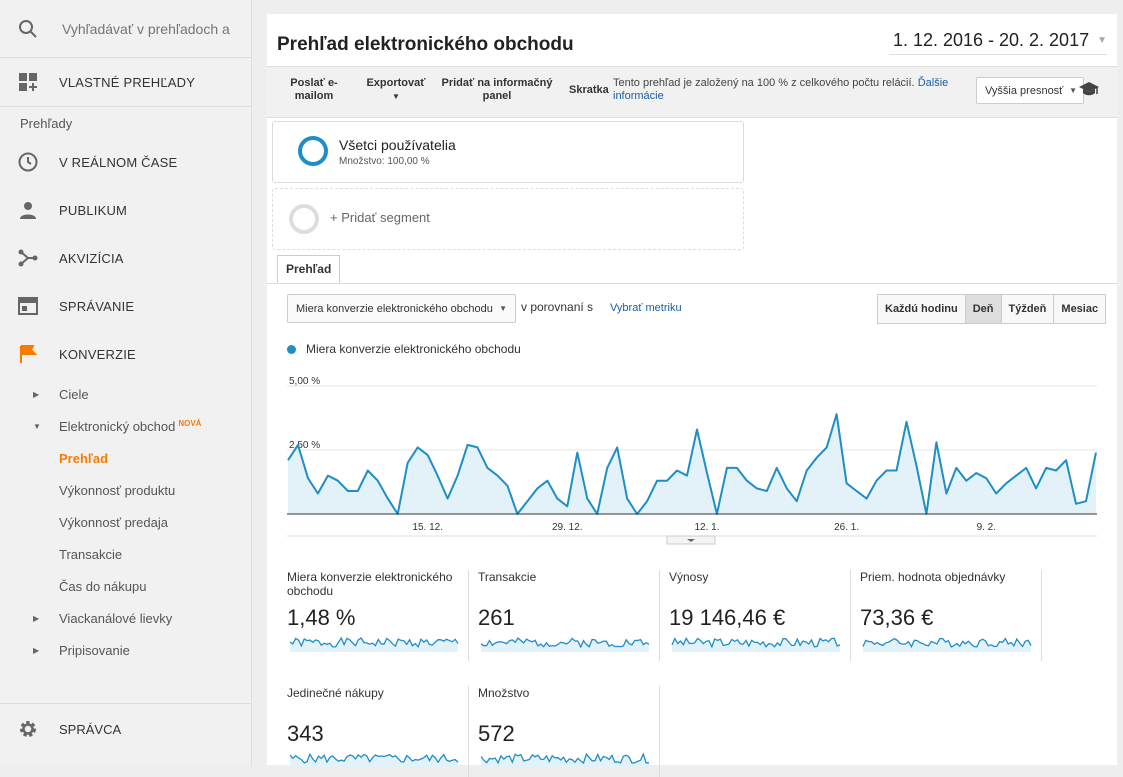  What do you see at coordinates (692, 269) in the screenshot?
I see `tab-bar: Prehľad` at bounding box center [692, 269].